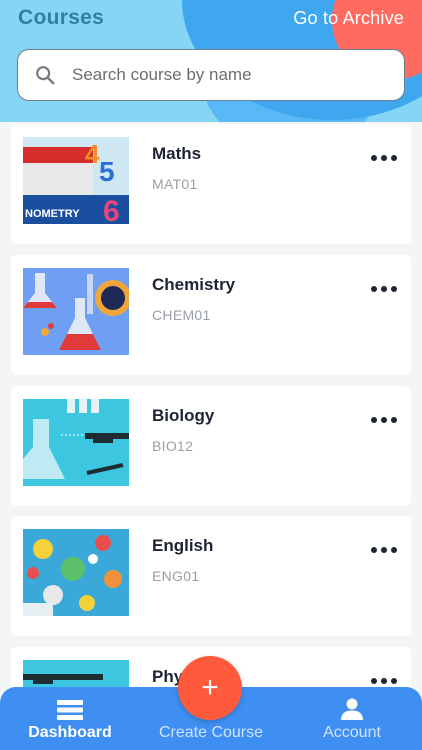  What do you see at coordinates (76, 572) in the screenshot?
I see `english-thumbnail` at bounding box center [76, 572].